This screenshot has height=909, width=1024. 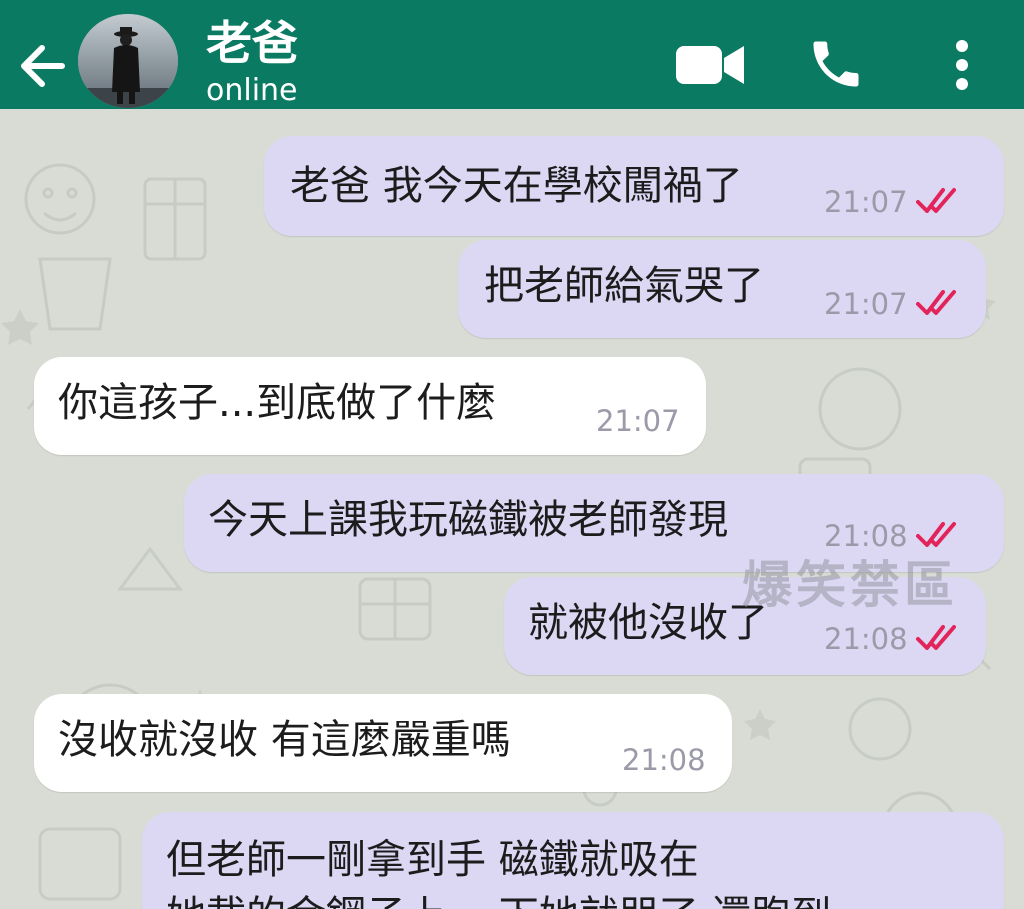 I want to click on message-text: 就被他沒收了, so click(x=648, y=623).